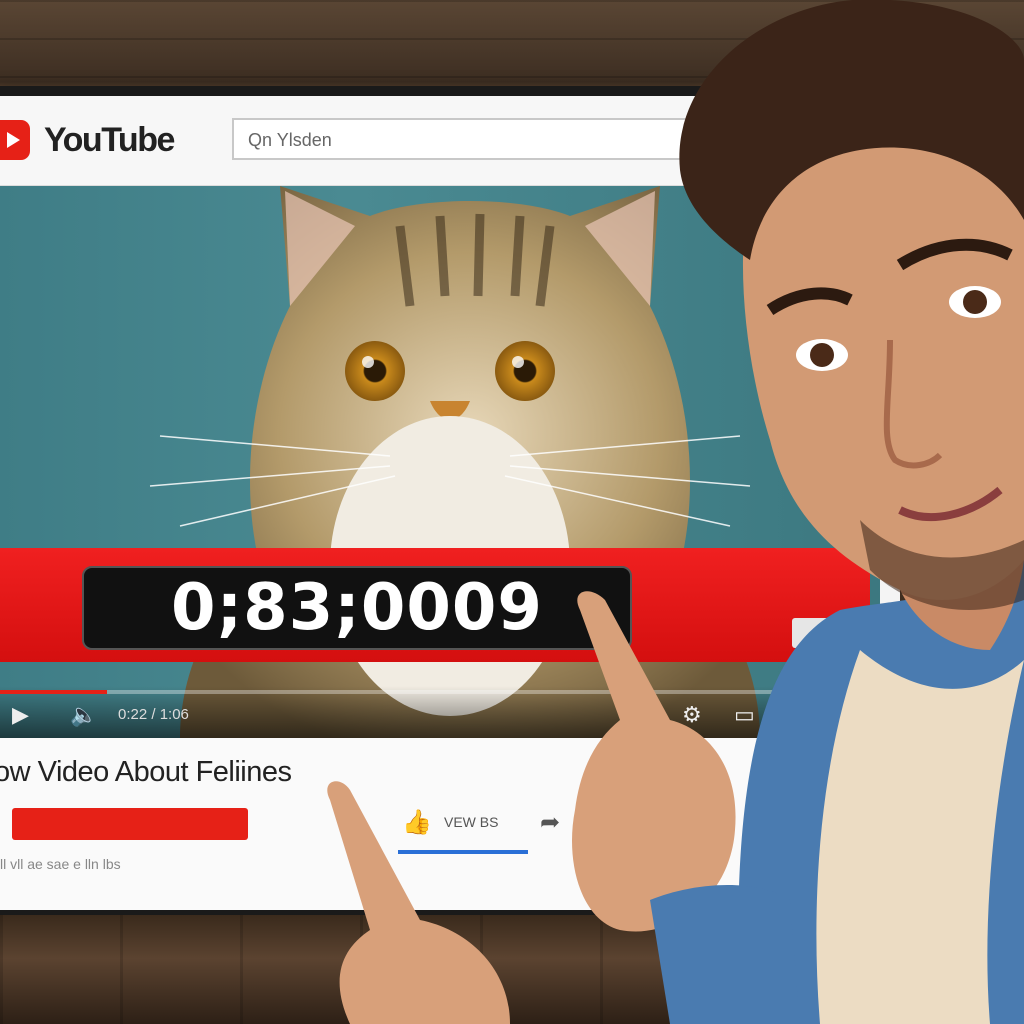  Describe the element at coordinates (146, 772) in the screenshot. I see `video-title: ow Video About Feliines` at that location.